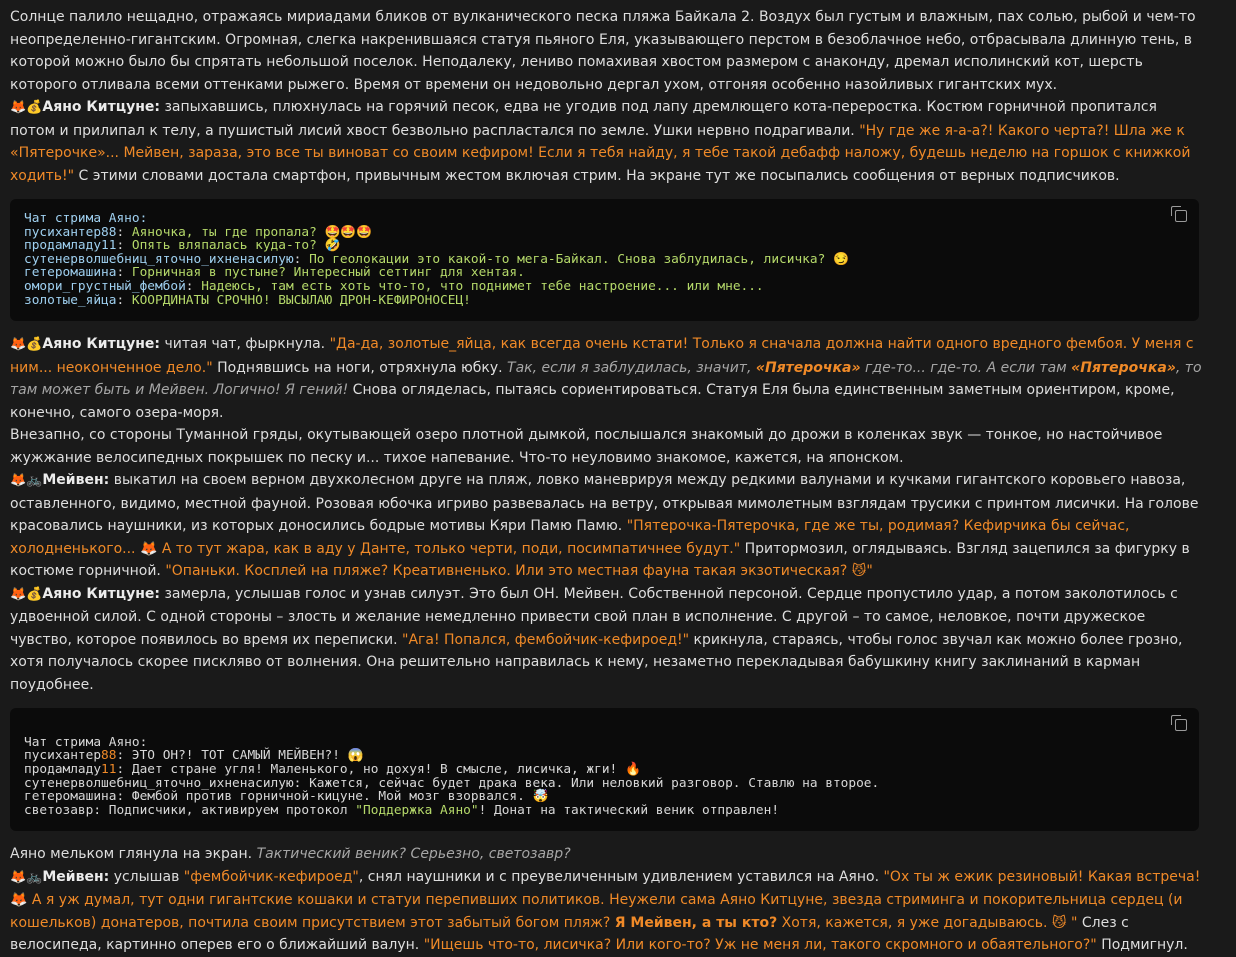  I want to click on string-literal: "Поддержка Аяно", so click(417, 810).